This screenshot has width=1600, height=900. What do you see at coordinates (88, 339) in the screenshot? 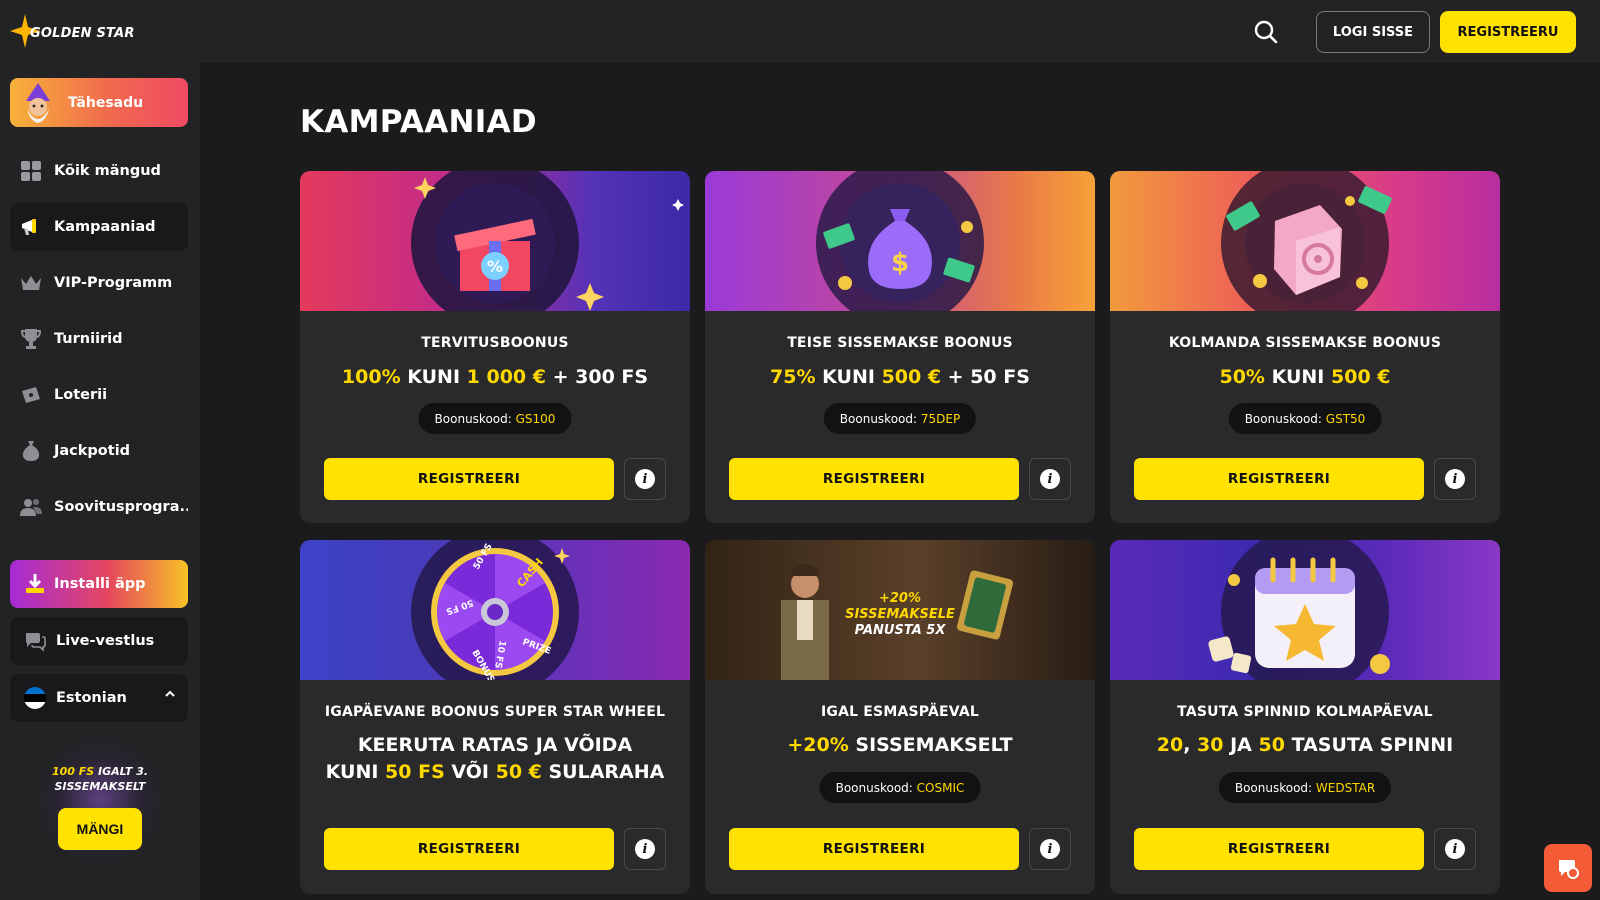
I see `sidebar-item-label: Turniirid` at bounding box center [88, 339].